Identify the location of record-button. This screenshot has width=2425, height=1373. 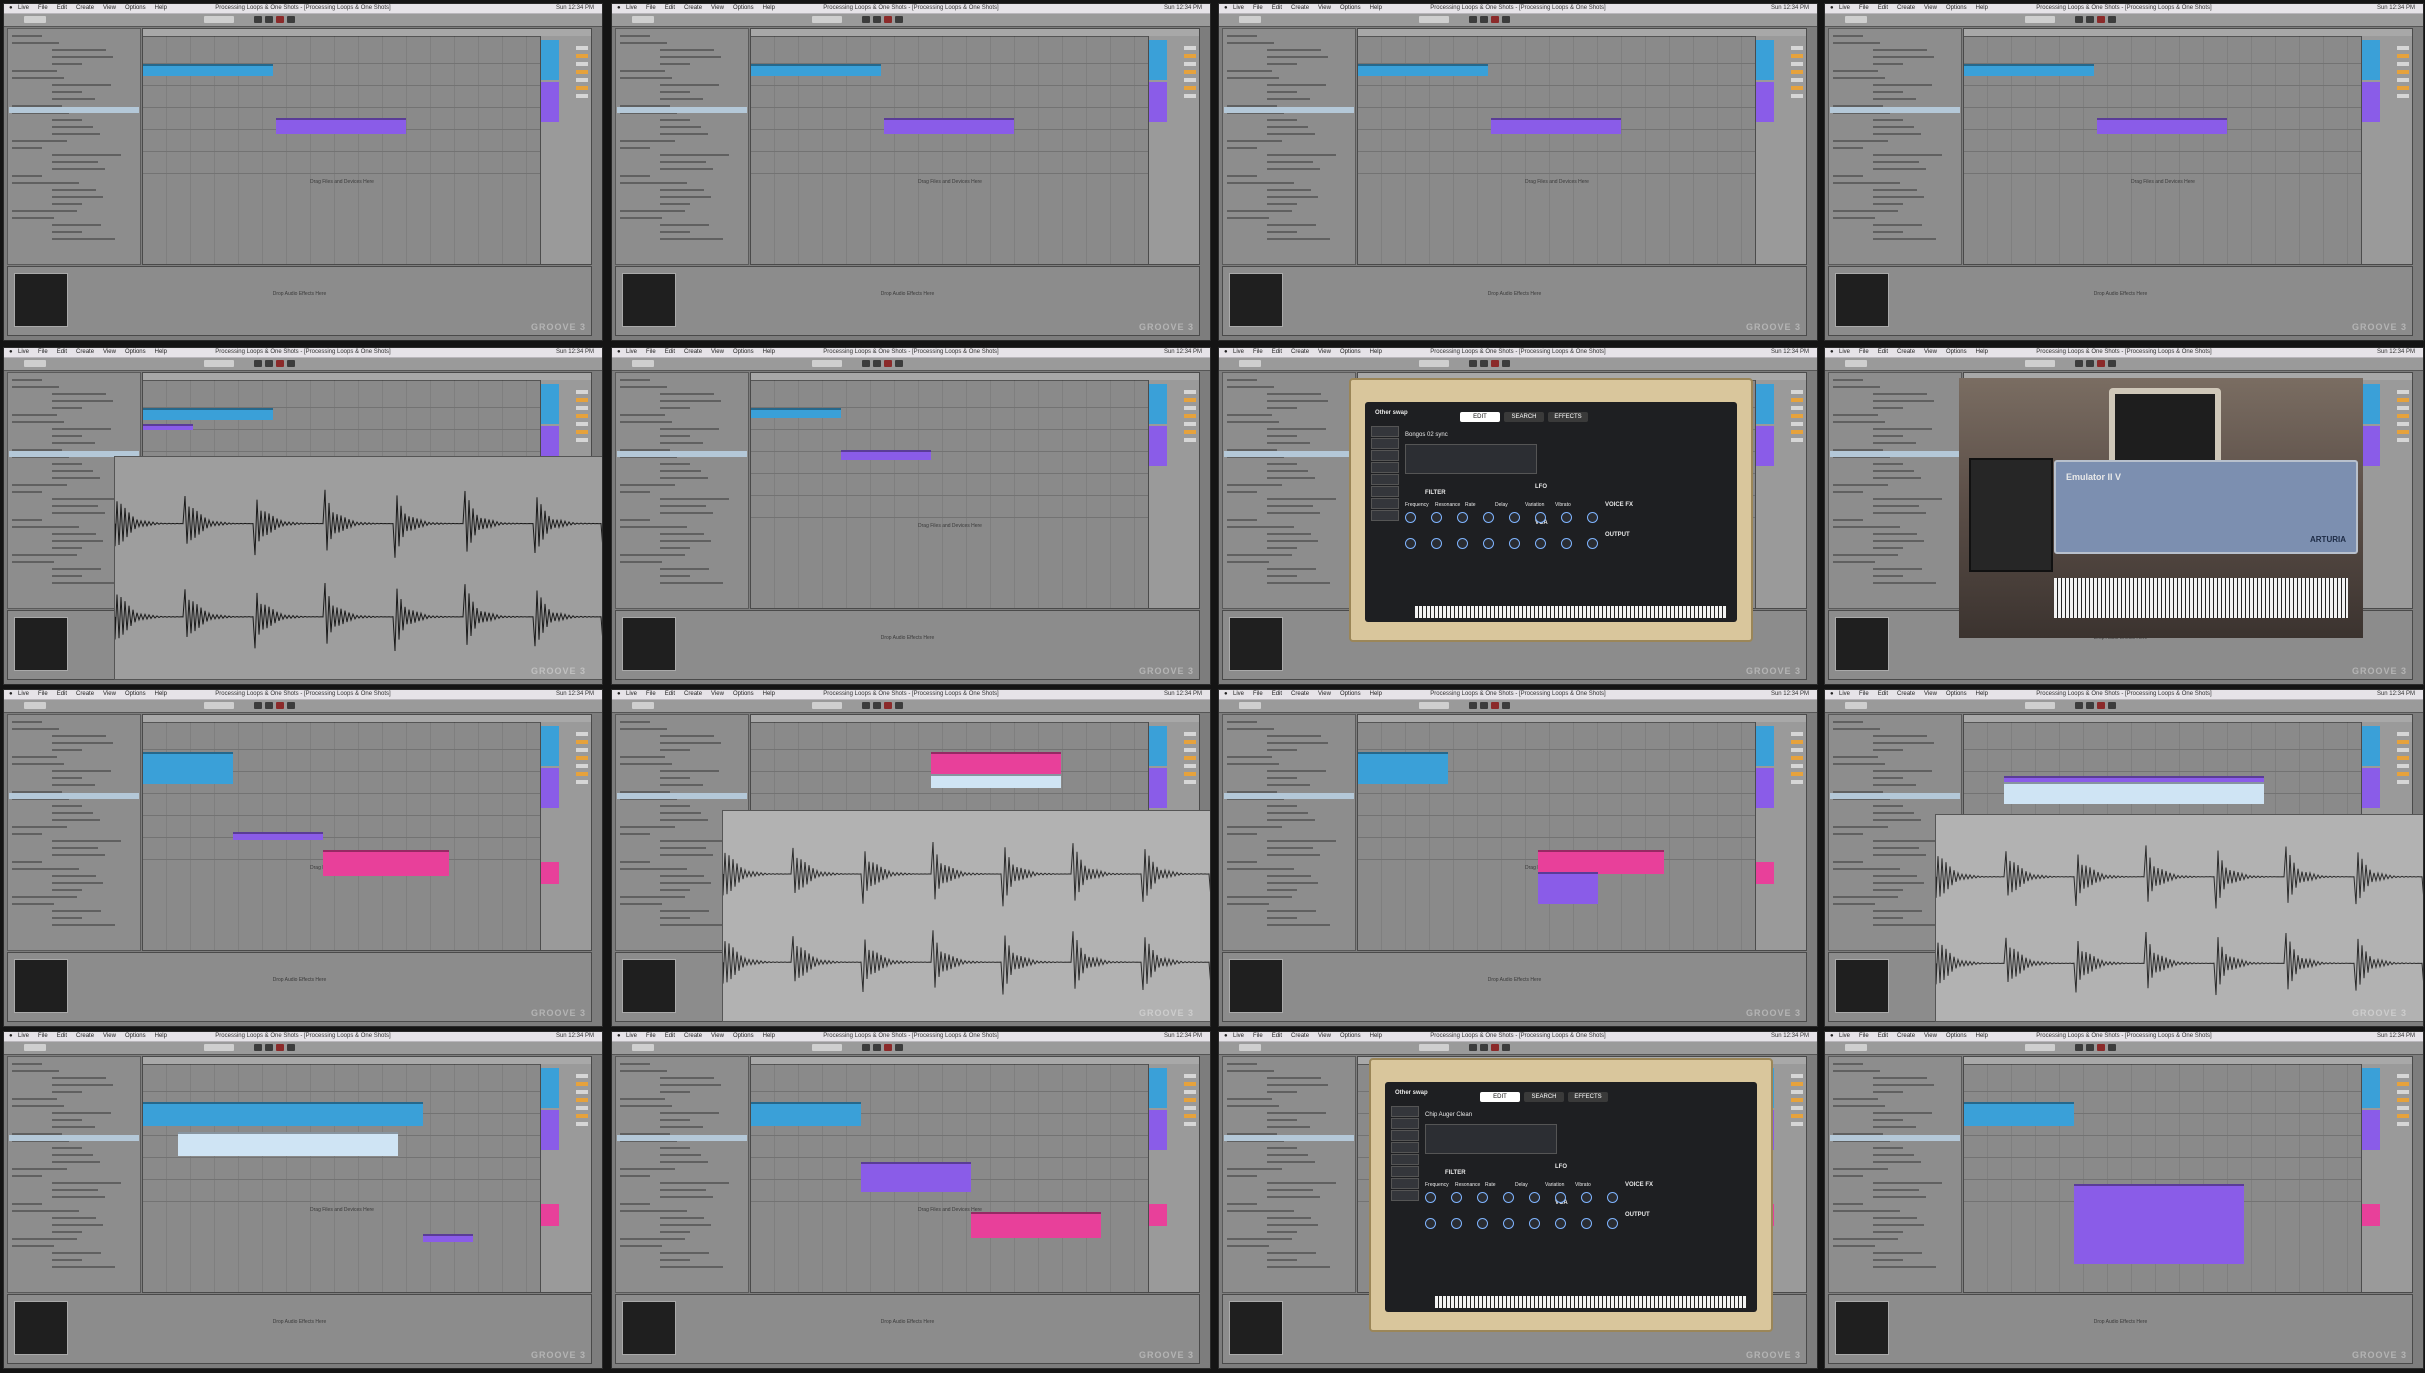
(280, 363).